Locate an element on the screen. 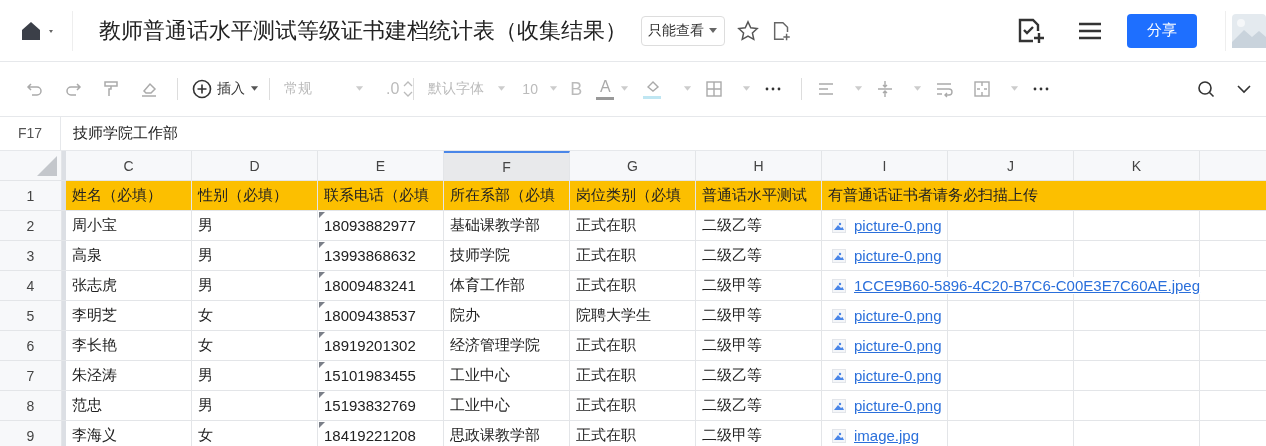 The width and height of the screenshot is (1266, 446). header-cell: 普通话水平测试 is located at coordinates (759, 195).